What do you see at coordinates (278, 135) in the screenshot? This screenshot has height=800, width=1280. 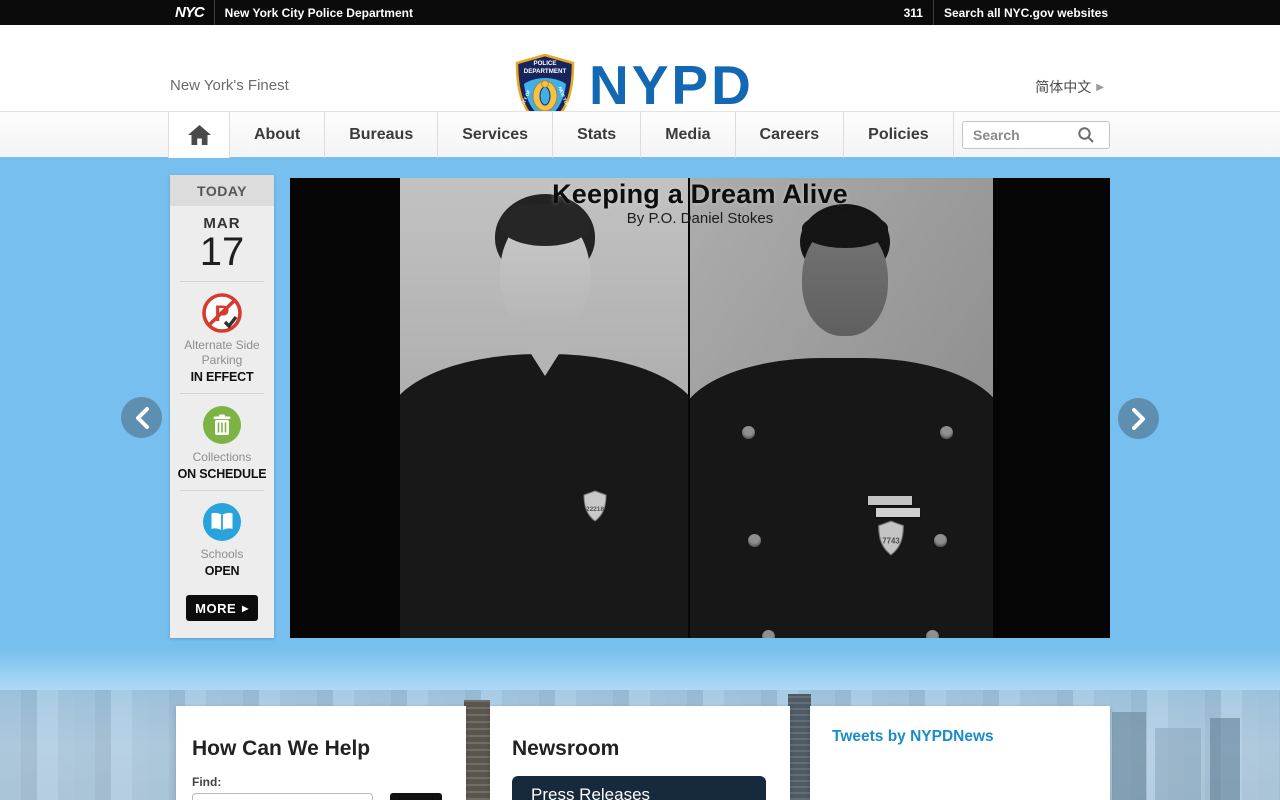 I see `nav-item-about: About` at bounding box center [278, 135].